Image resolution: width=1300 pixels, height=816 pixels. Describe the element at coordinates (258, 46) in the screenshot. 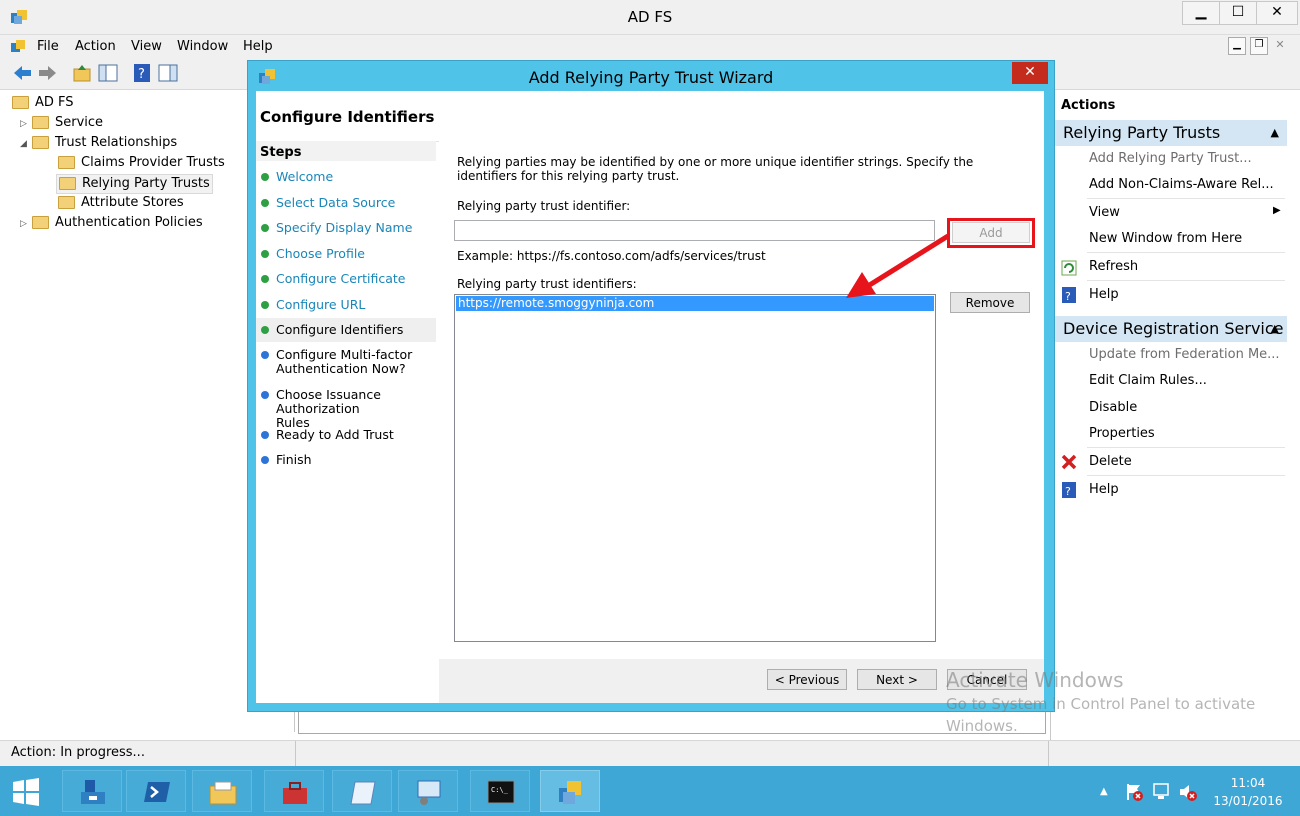

I see `menu-help: Help` at that location.